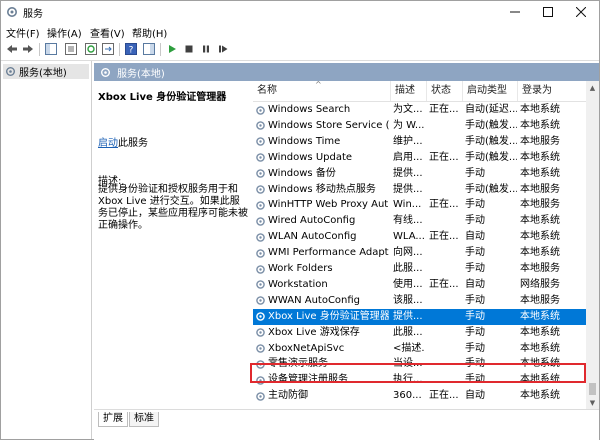 This screenshot has height=440, width=600. What do you see at coordinates (592, 87) in the screenshot?
I see `scroll-up-arrow-icon: ▲` at bounding box center [592, 87].